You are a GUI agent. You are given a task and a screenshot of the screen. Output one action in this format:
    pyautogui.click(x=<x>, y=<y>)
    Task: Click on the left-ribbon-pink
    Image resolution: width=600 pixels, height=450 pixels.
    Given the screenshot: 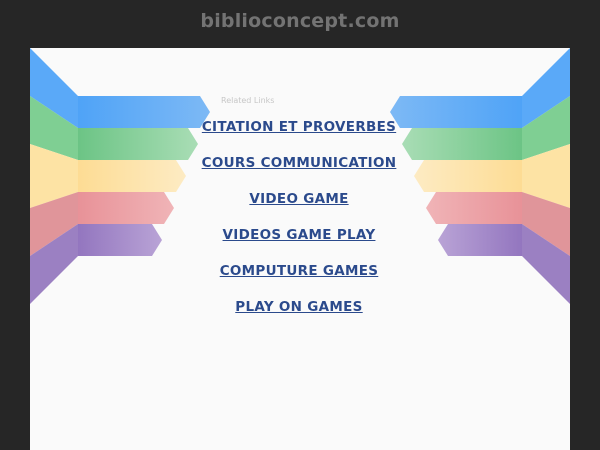 What is the action you would take?
    pyautogui.click(x=126, y=208)
    